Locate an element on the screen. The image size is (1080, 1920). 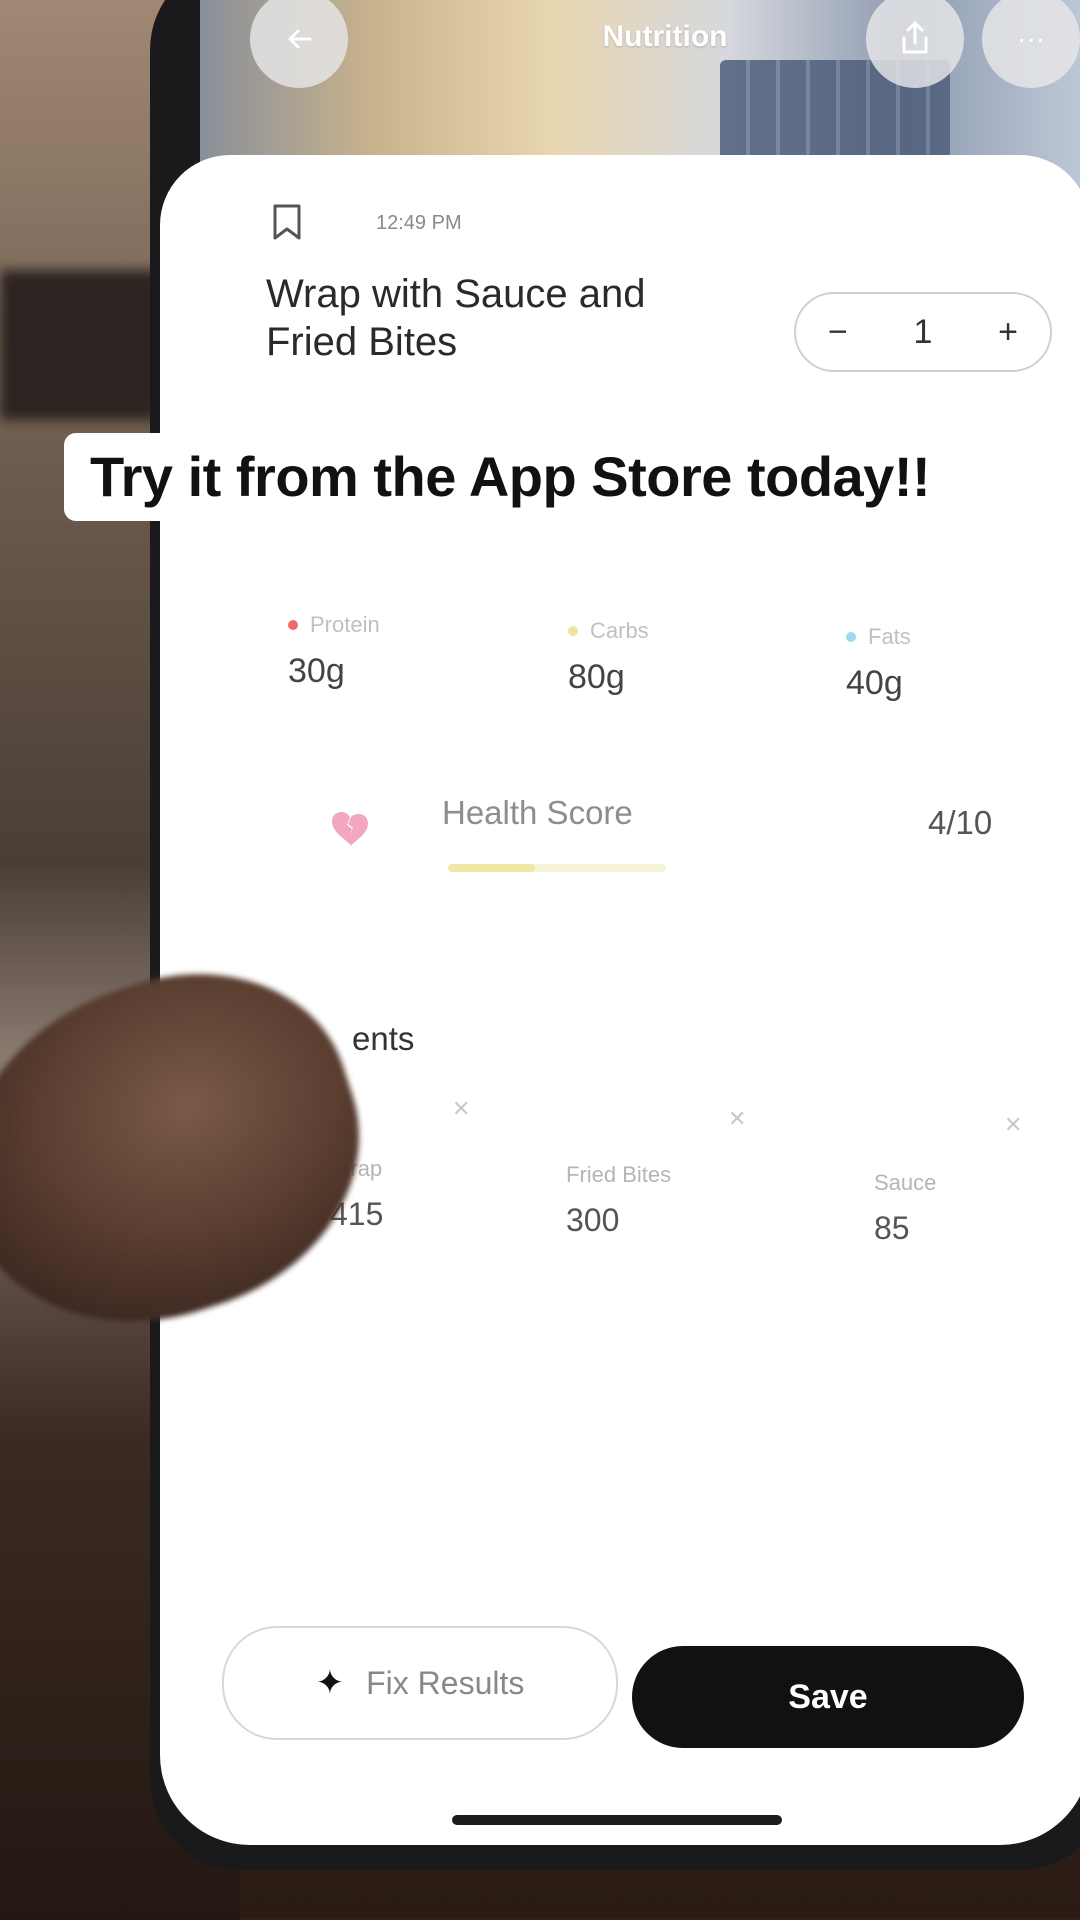
decrement-button: − is located at coordinates (838, 332).